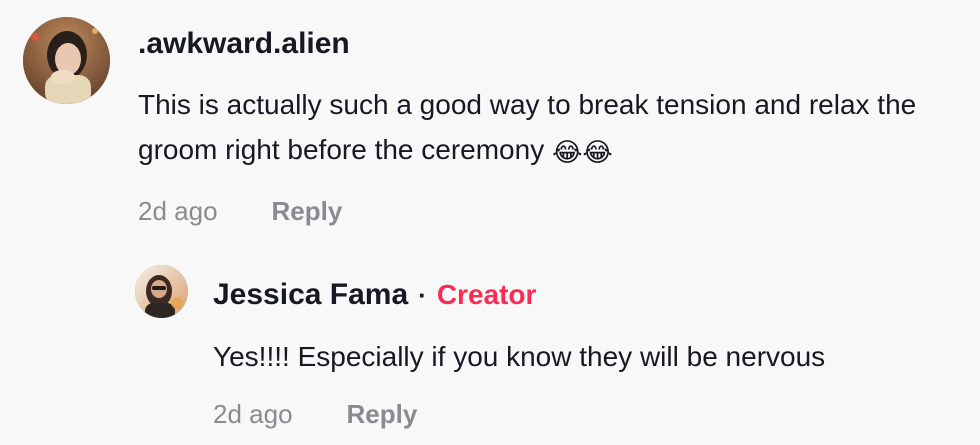 The height and width of the screenshot is (445, 980). Describe the element at coordinates (307, 211) in the screenshot. I see `reply-button: Reply` at that location.